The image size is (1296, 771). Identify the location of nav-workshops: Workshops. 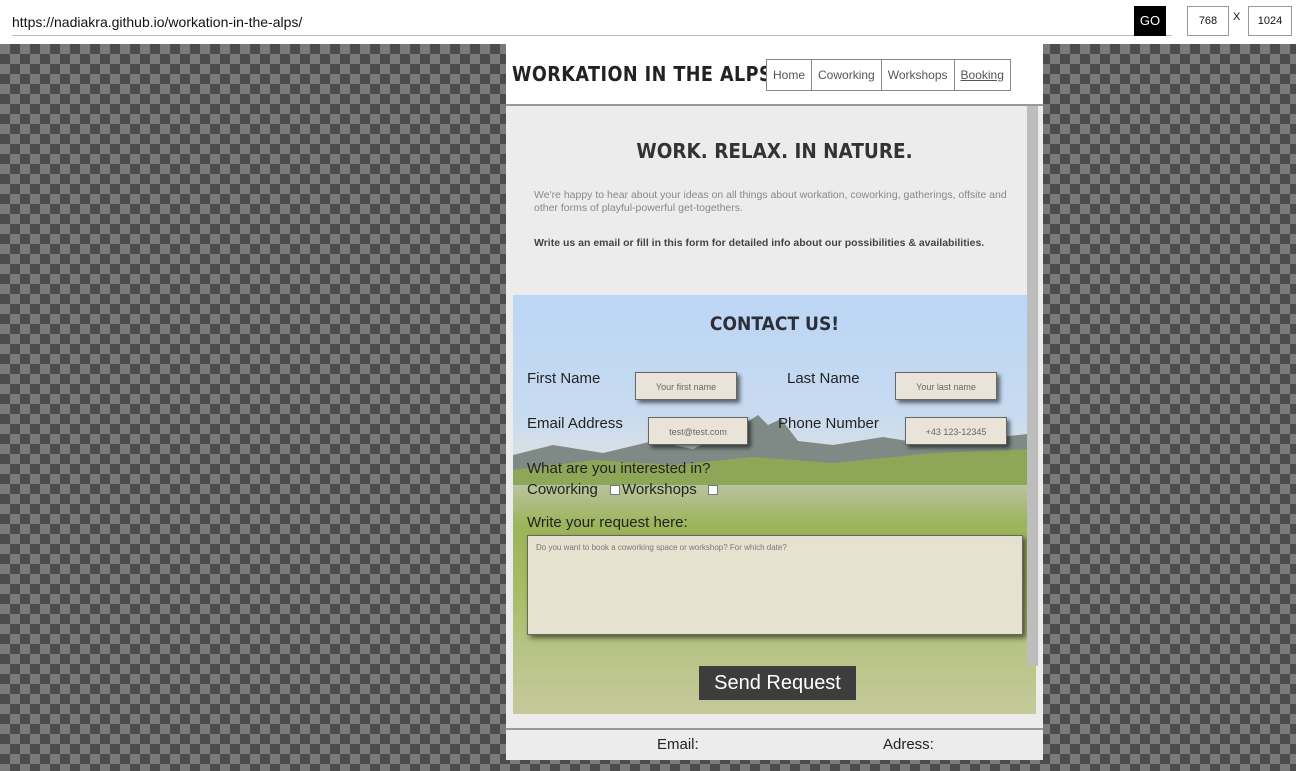
(917, 75).